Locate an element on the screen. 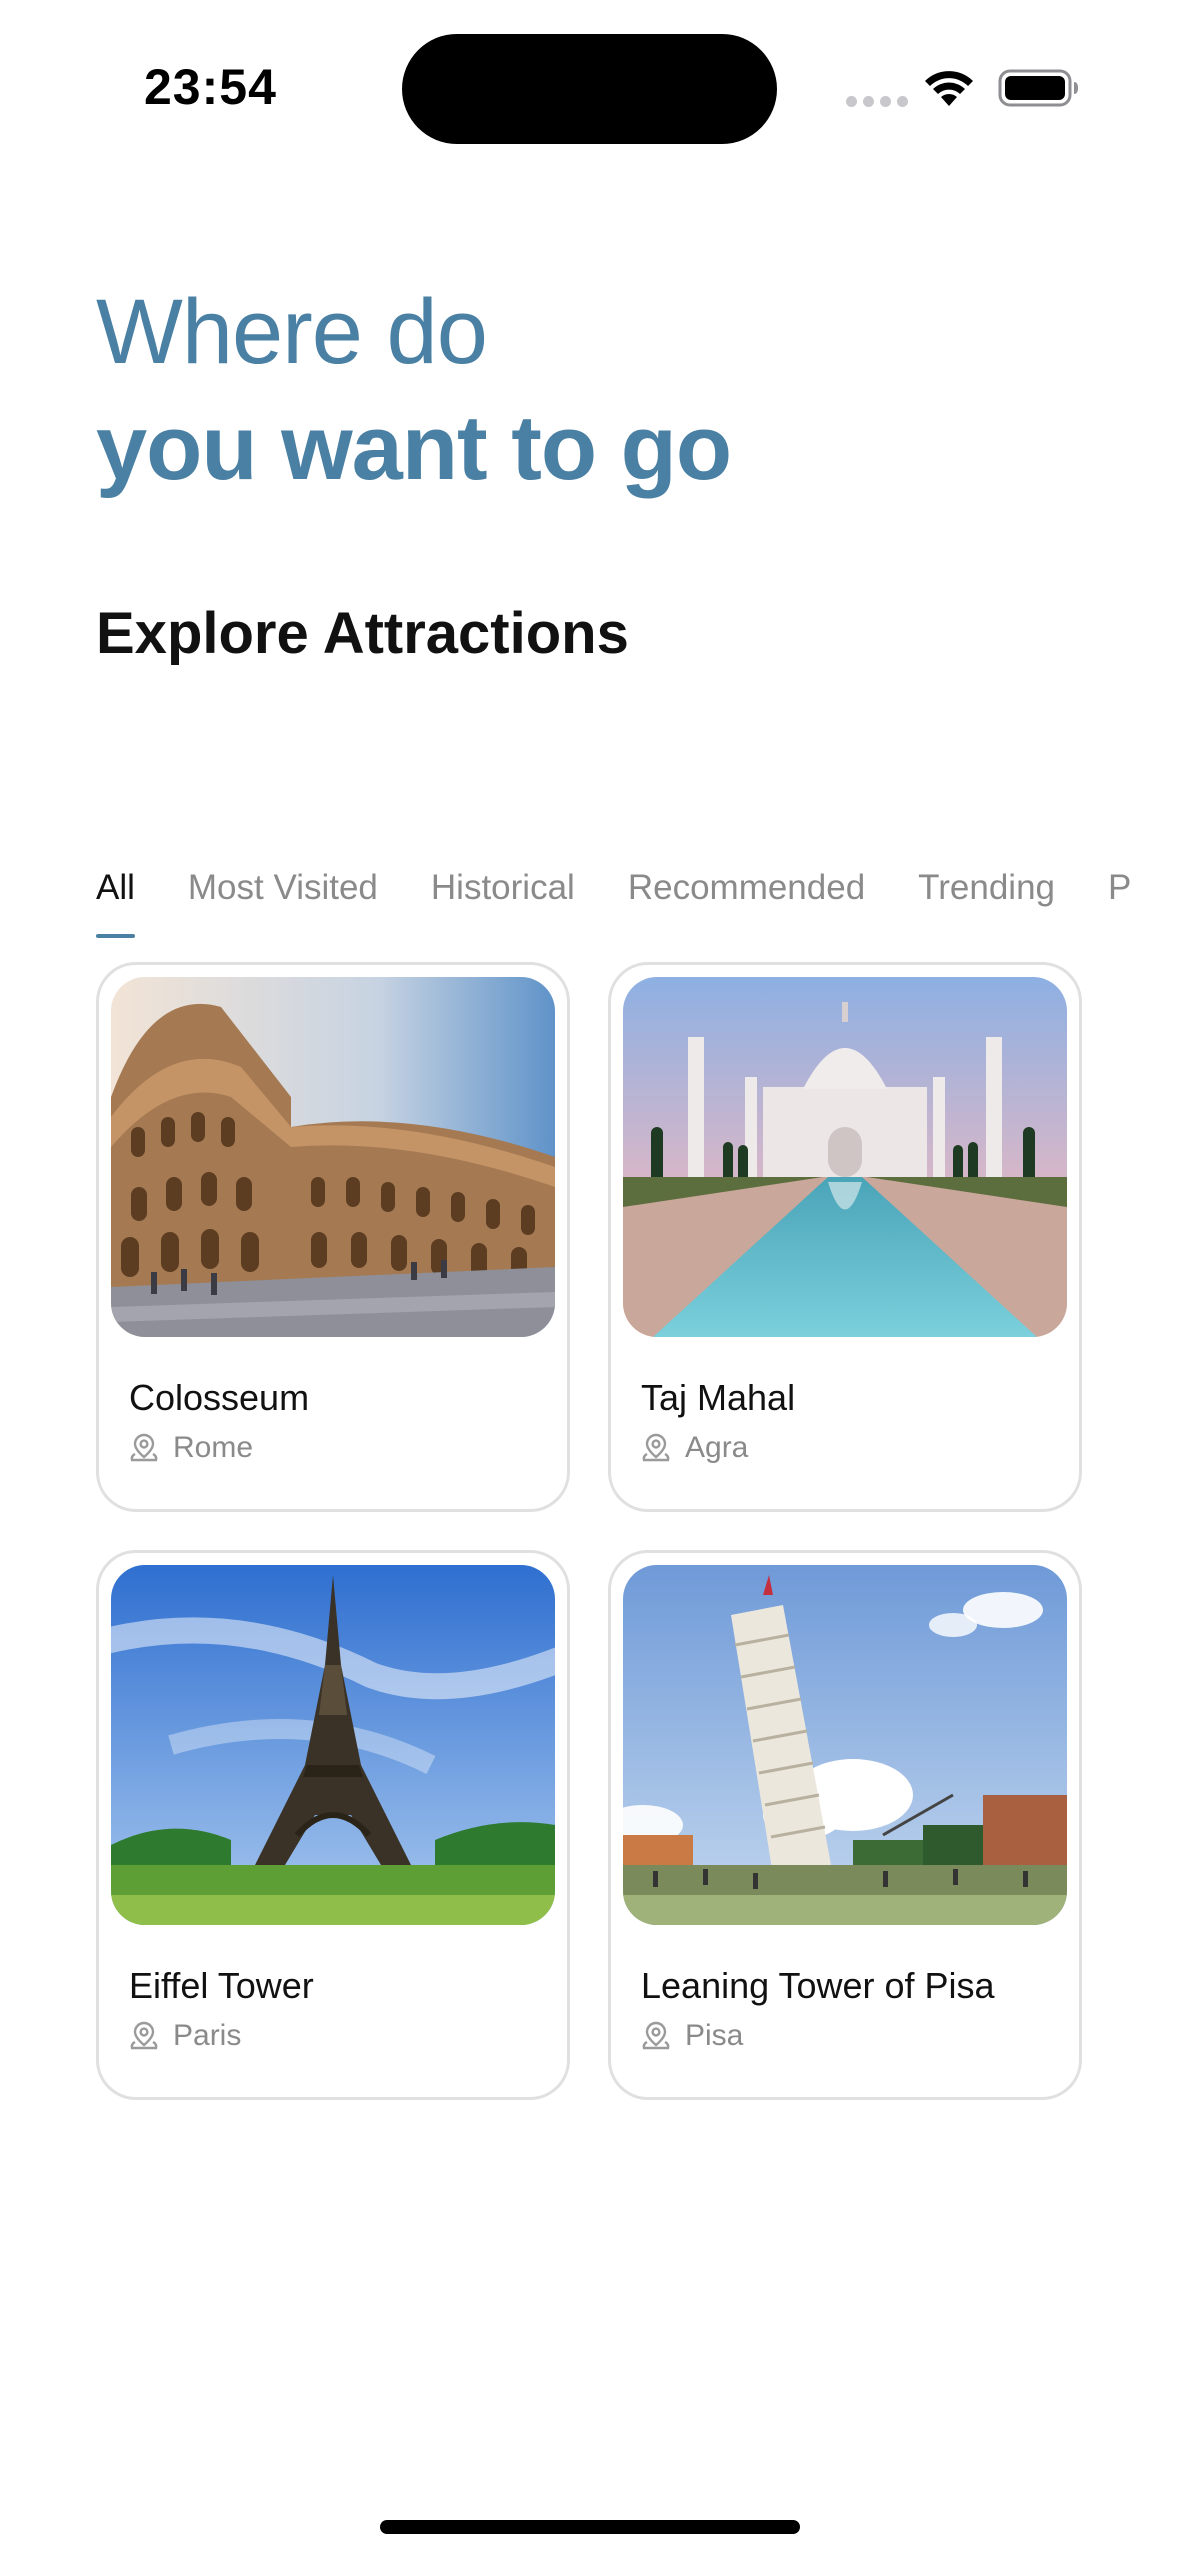  headline-line-2: you want to go is located at coordinates (414, 448).